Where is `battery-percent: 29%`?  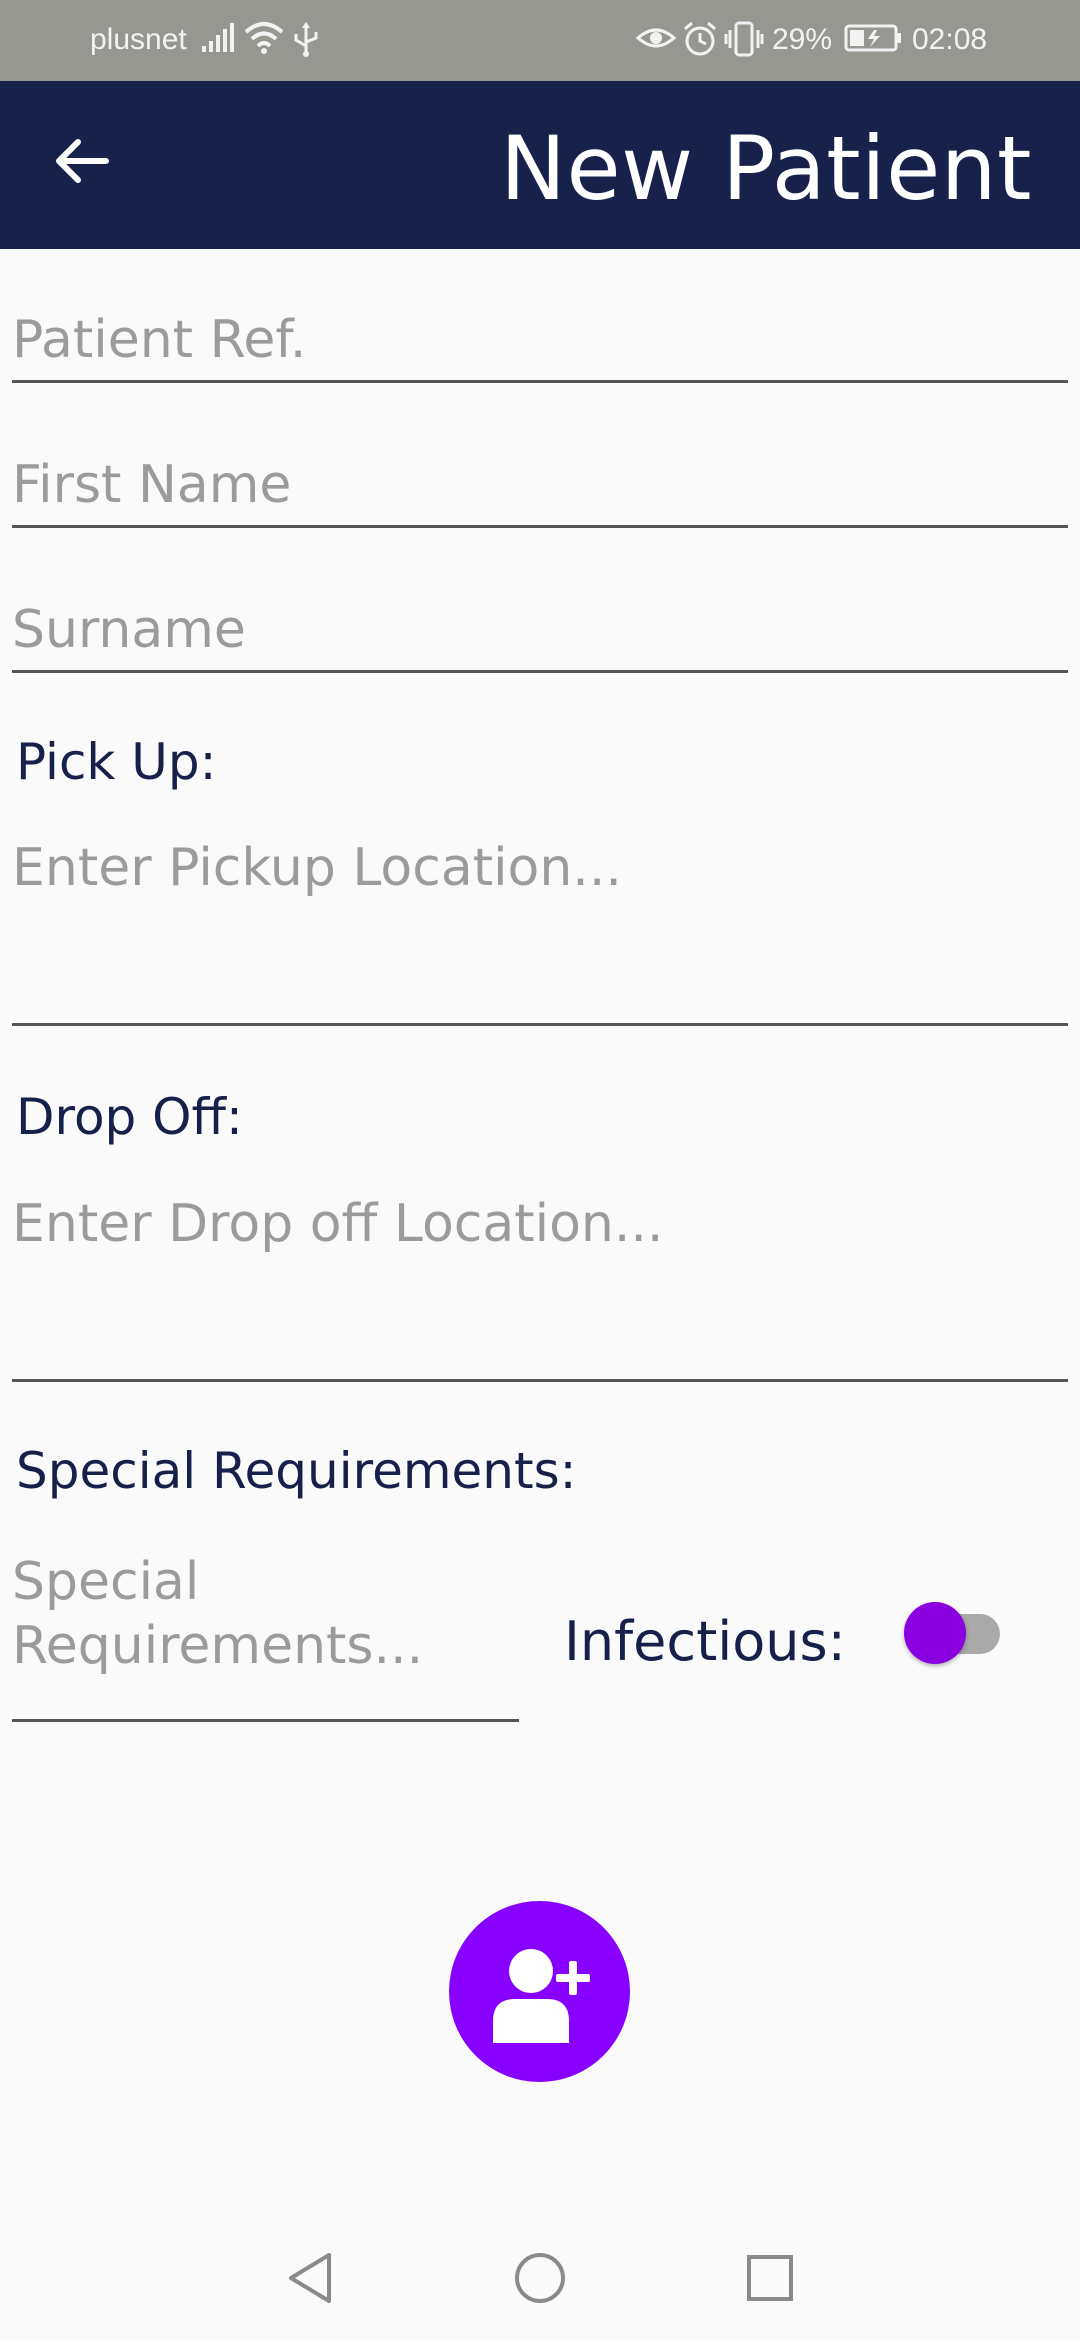 battery-percent: 29% is located at coordinates (802, 39).